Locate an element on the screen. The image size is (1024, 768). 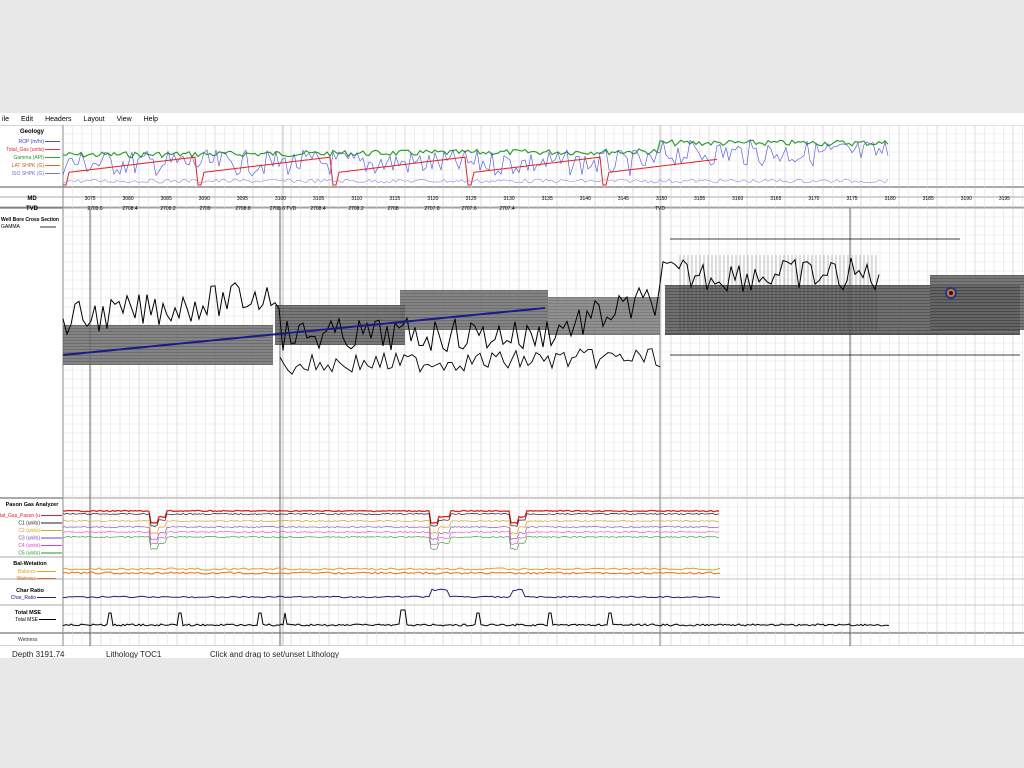
md-tick: 3150 is located at coordinates (661, 199).